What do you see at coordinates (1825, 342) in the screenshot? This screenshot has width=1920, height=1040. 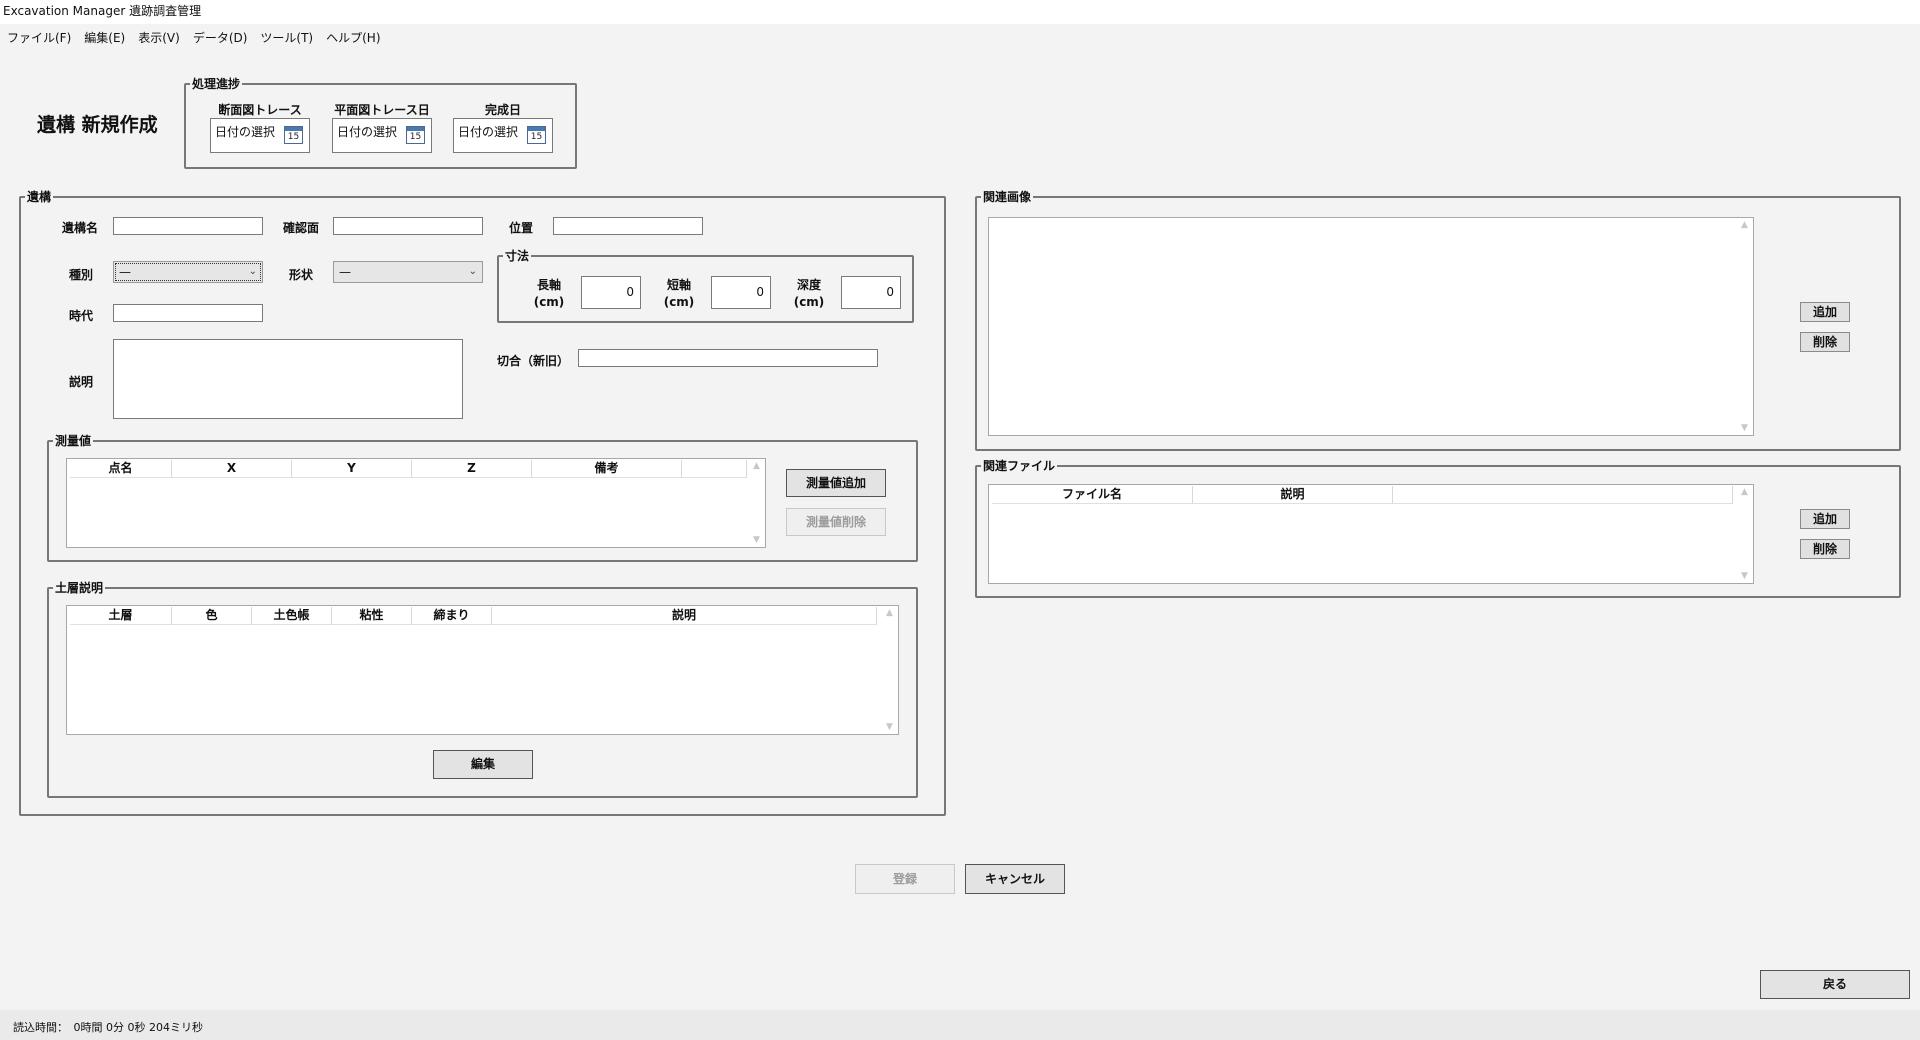 I see `delete-image-button: 削除` at bounding box center [1825, 342].